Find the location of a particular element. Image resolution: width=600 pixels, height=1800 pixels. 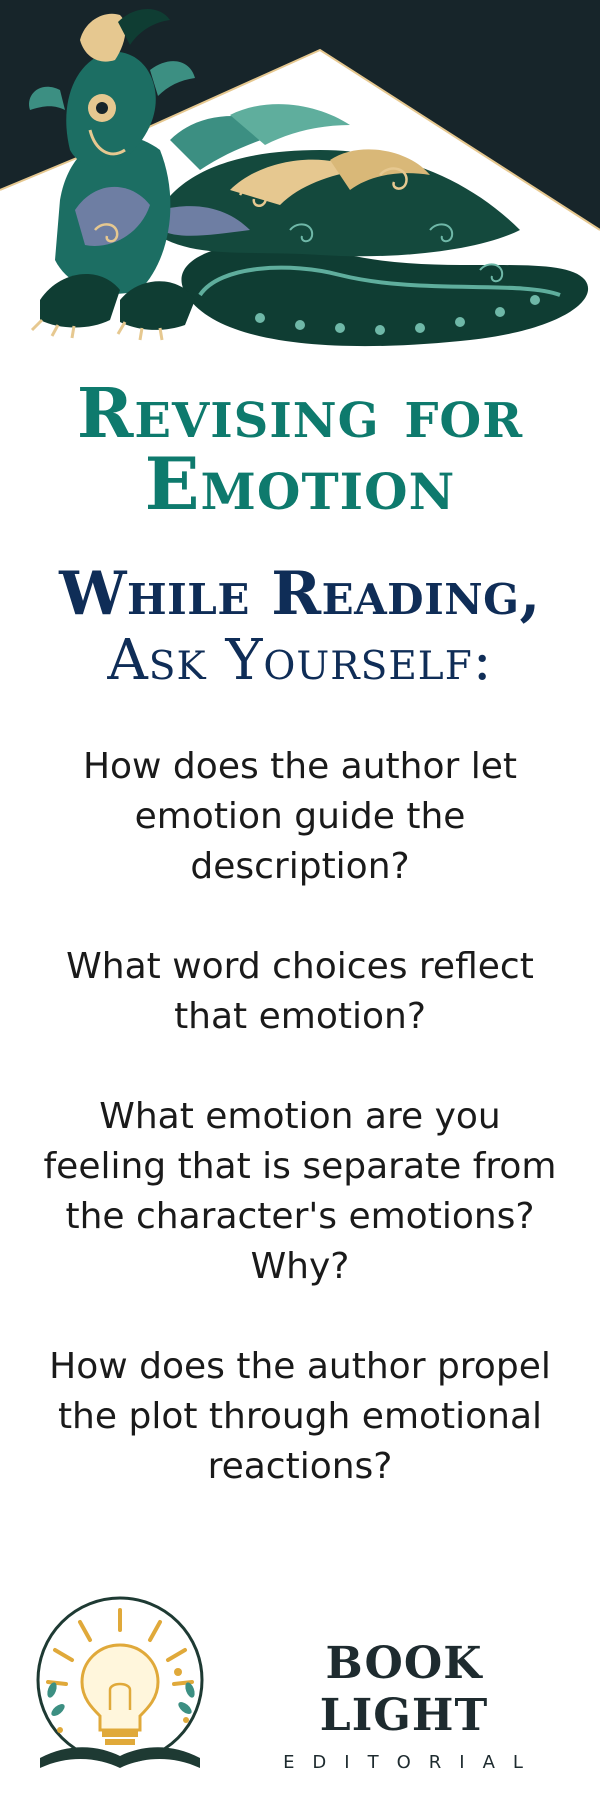

subheading-line-1: While Reading, is located at coordinates (300, 594).